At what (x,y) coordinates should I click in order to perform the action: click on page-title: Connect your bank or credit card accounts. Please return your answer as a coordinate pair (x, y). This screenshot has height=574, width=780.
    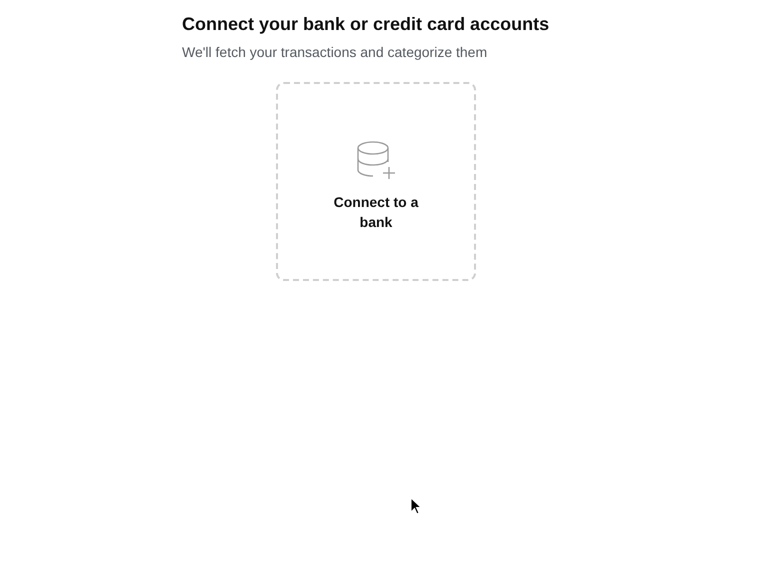
    Looking at the image, I should click on (366, 24).